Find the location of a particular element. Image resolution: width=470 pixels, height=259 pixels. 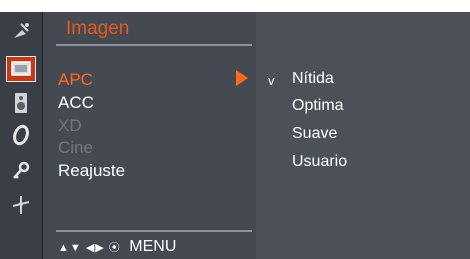

satellite-icon is located at coordinates (21, 31).